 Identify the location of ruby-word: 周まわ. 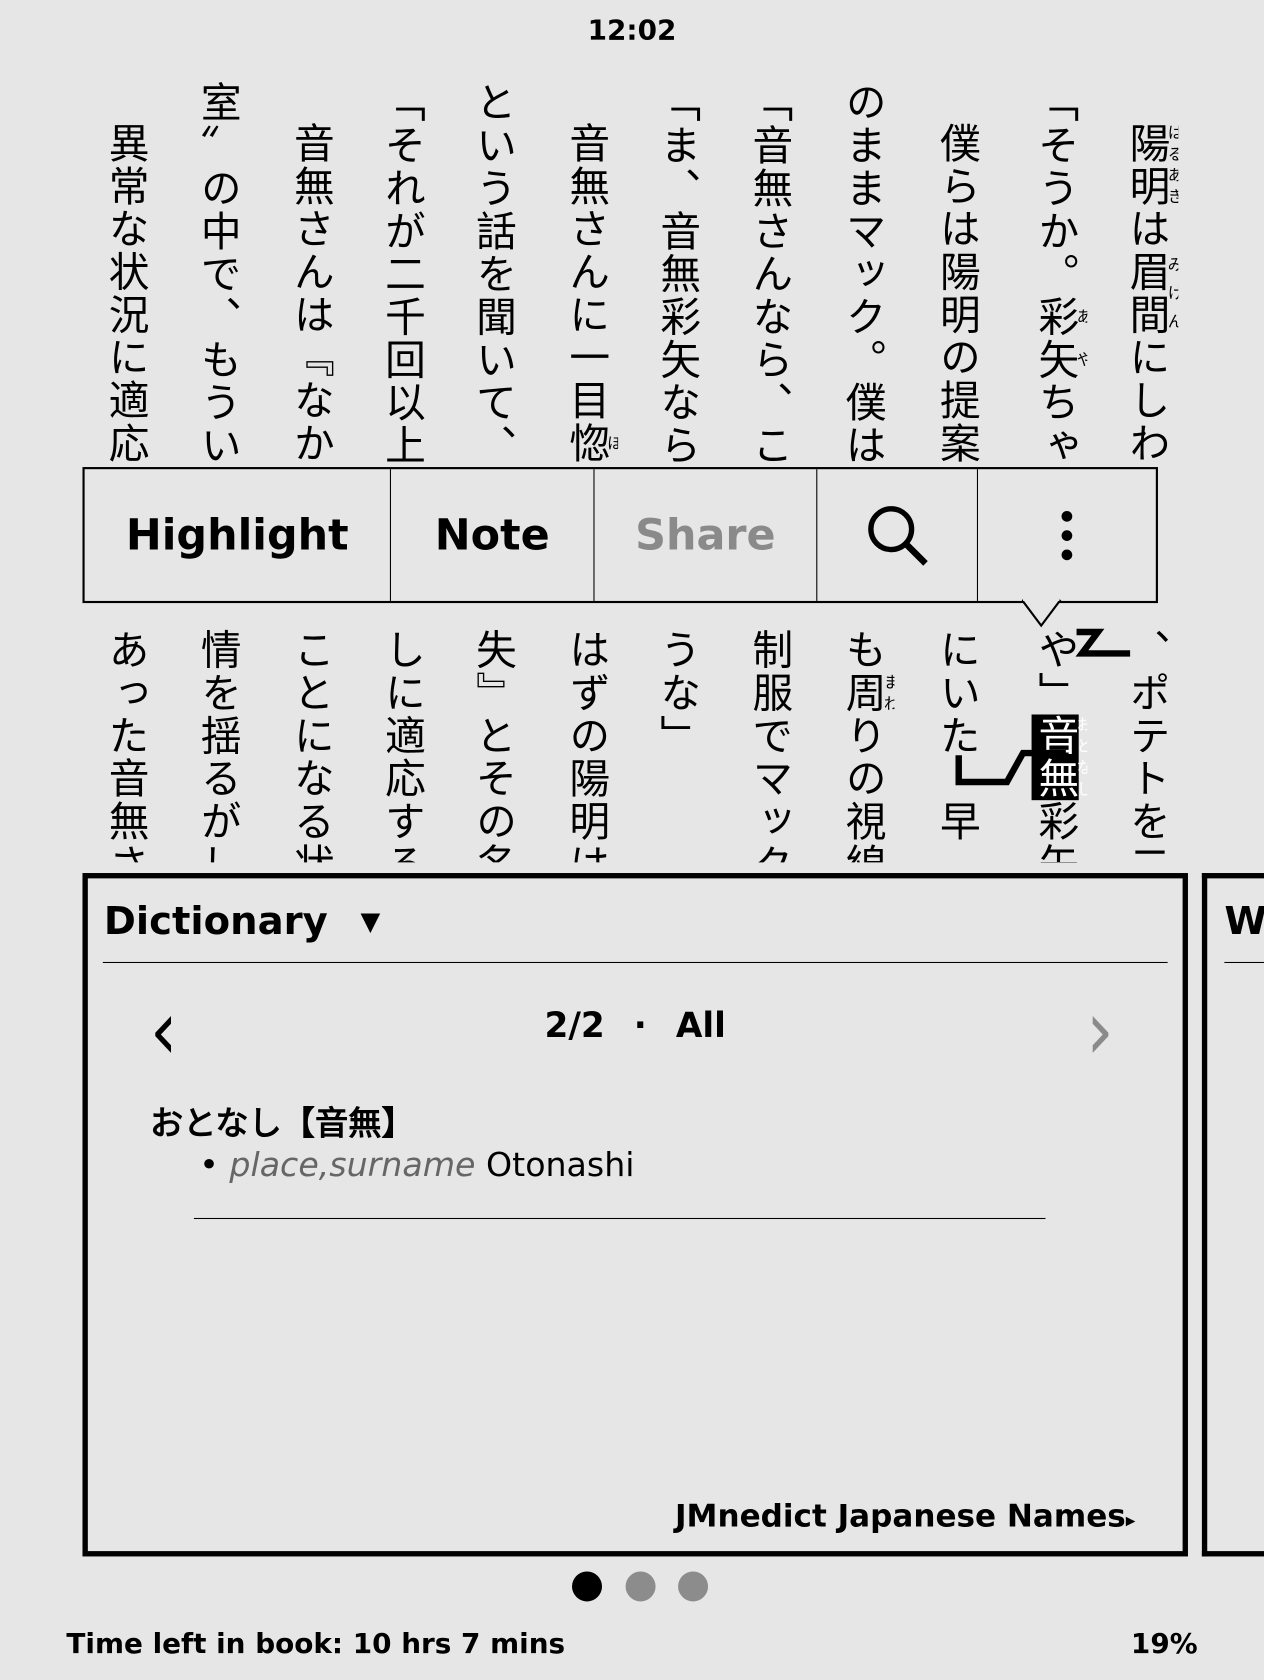
(867, 693).